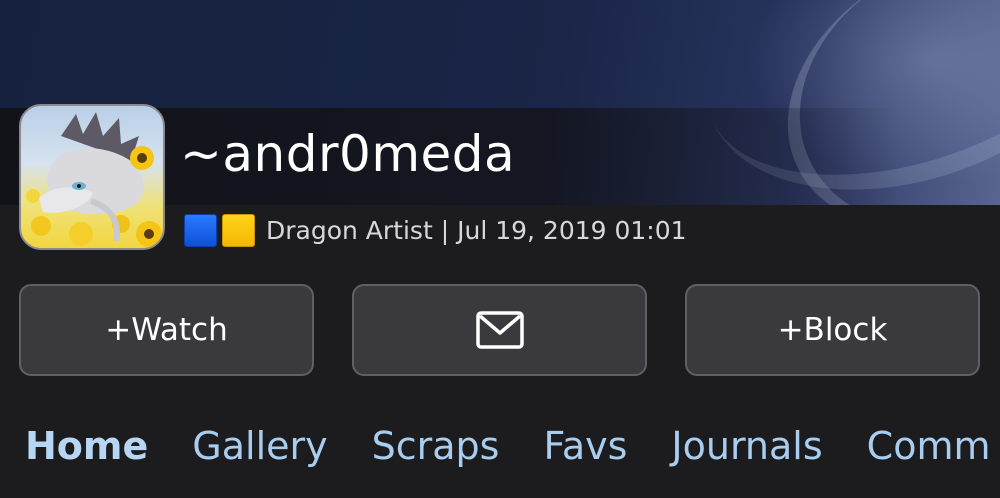  What do you see at coordinates (512, 446) in the screenshot?
I see `profile-tabs: Home Gallery Scraps Favs Journals Comm` at bounding box center [512, 446].